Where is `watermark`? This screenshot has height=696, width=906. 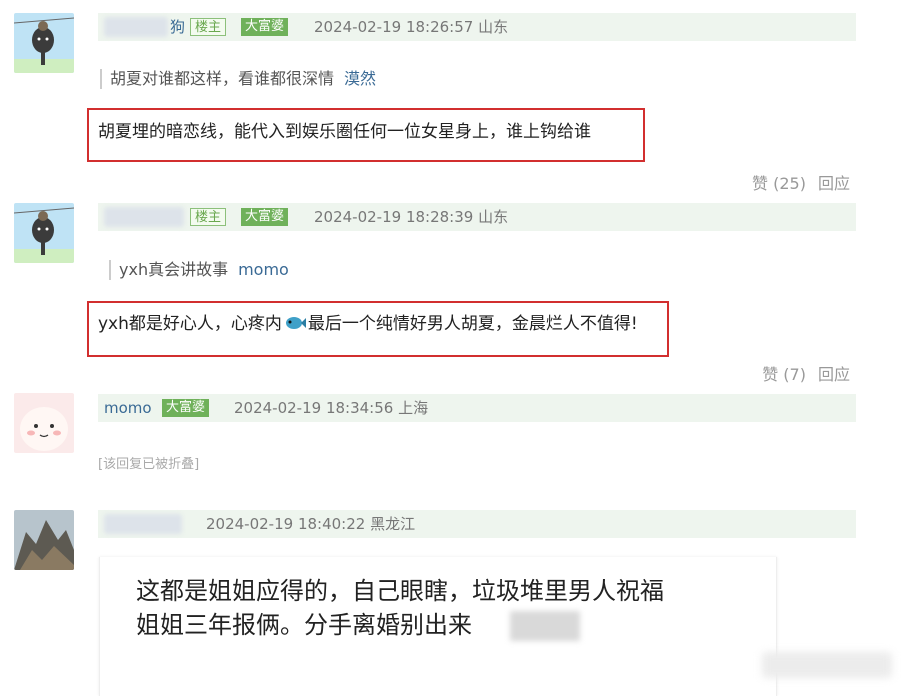
watermark is located at coordinates (827, 665).